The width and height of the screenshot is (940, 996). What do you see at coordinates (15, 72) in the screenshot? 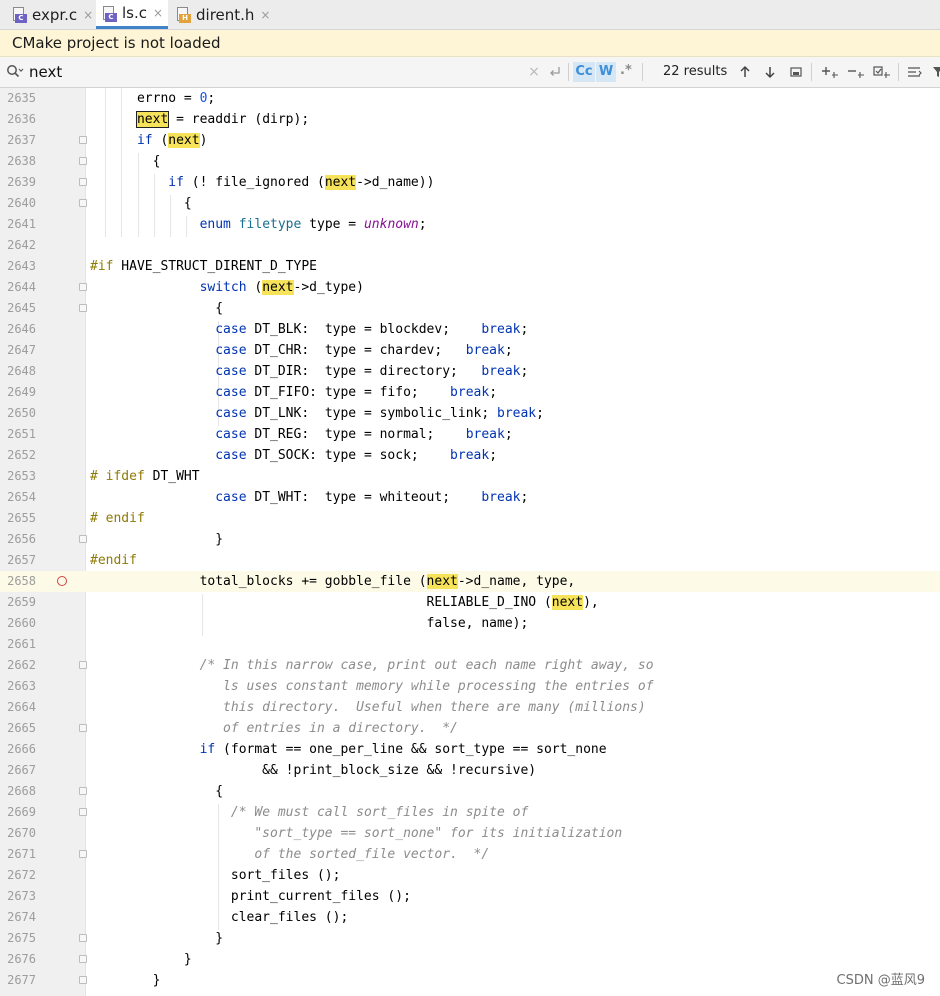
I see `search-icon` at bounding box center [15, 72].